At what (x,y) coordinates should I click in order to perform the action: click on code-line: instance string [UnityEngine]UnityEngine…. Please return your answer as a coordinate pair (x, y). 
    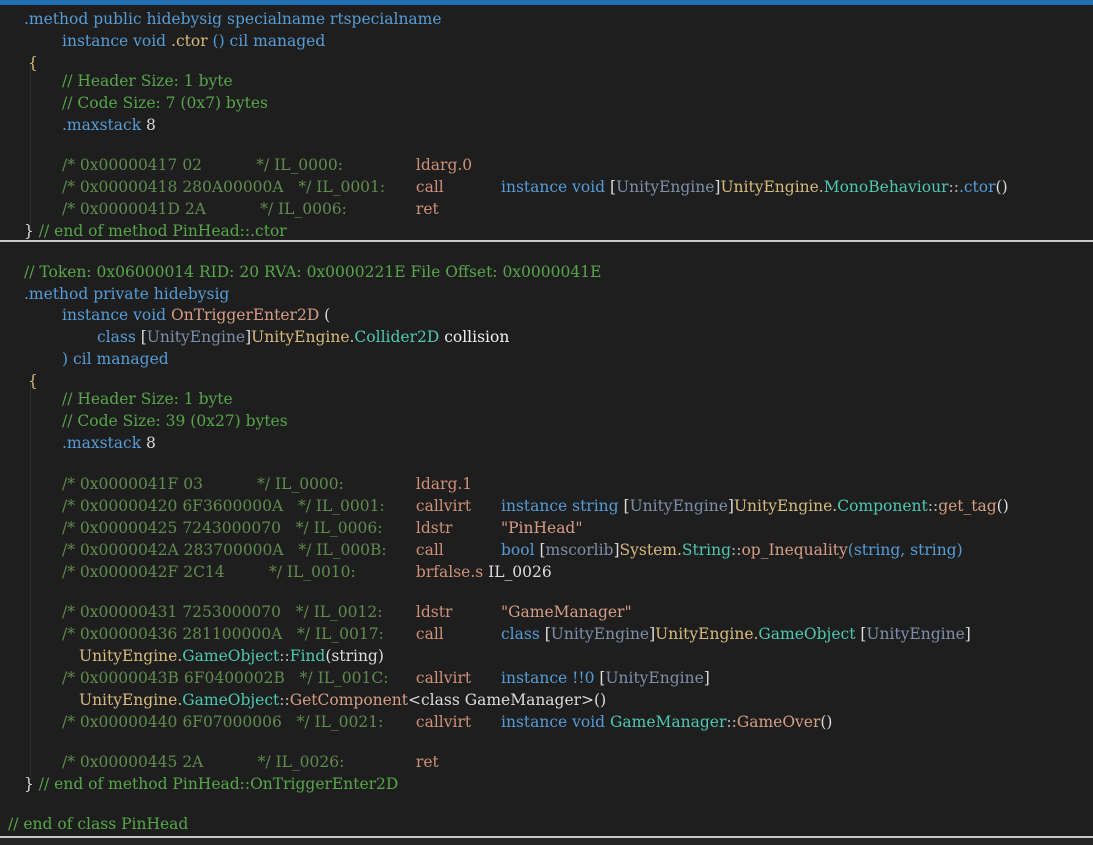
    Looking at the image, I should click on (755, 506).